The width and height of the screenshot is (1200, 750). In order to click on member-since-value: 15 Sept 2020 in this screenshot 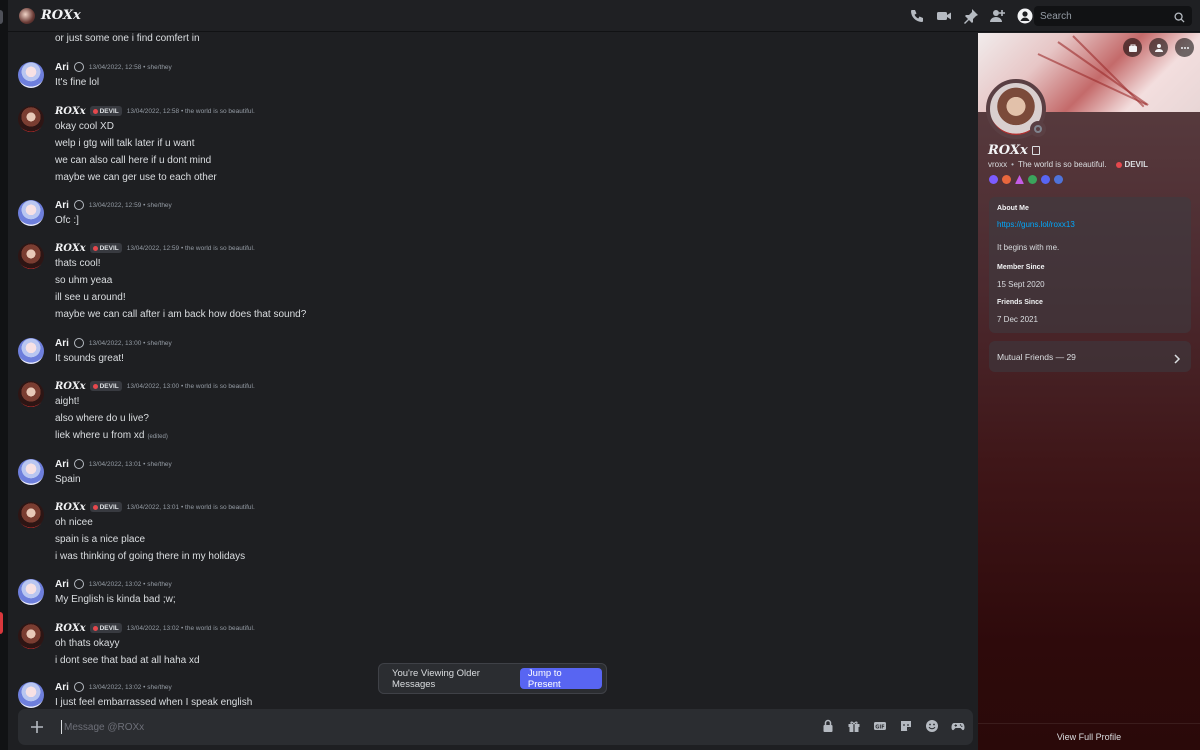, I will do `click(1021, 284)`.